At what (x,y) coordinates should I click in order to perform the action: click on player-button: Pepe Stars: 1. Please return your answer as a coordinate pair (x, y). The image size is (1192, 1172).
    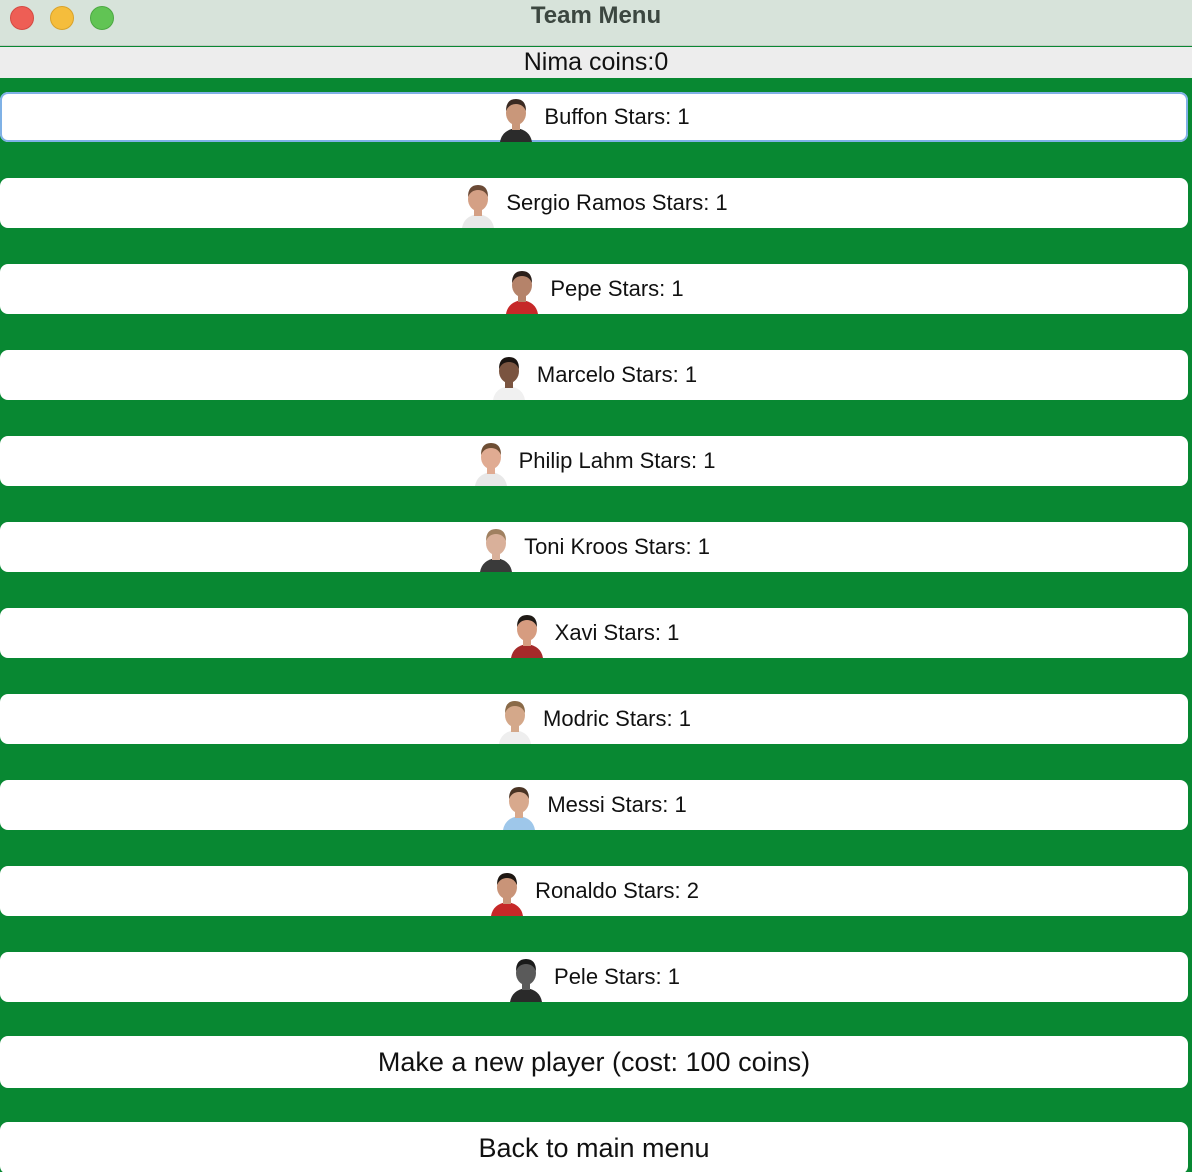
    Looking at the image, I should click on (594, 289).